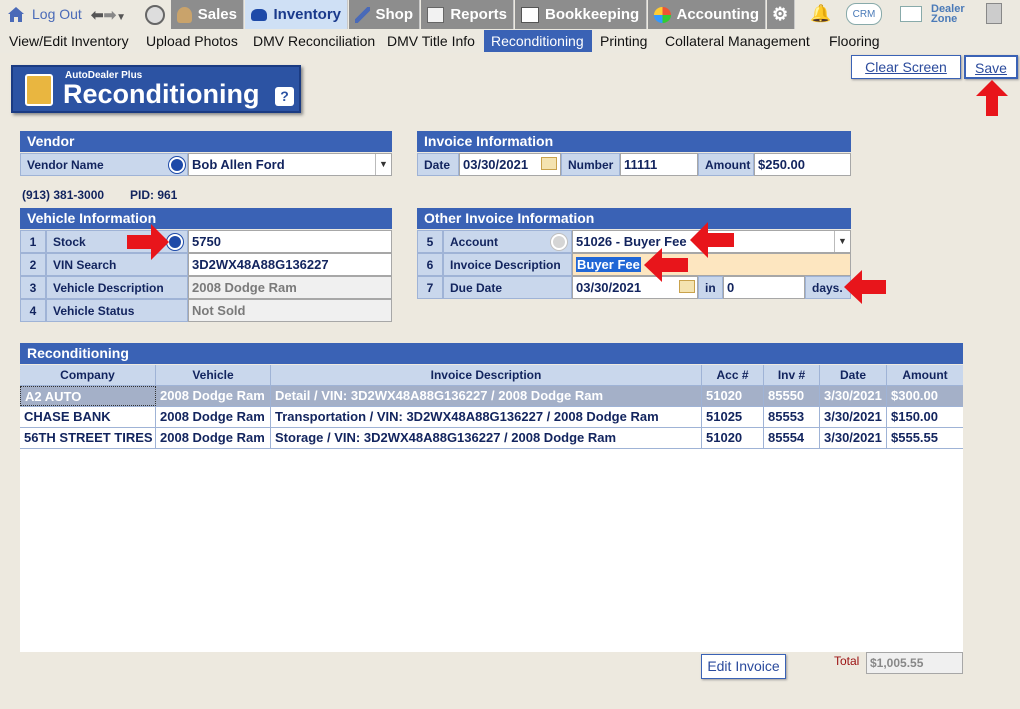 The height and width of the screenshot is (709, 1020). Describe the element at coordinates (486, 375) in the screenshot. I see `col-invoice-description: Invoice Description` at that location.